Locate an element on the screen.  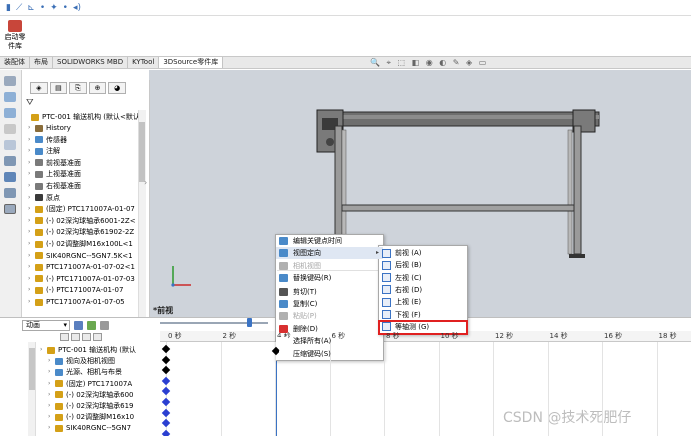
calculate-icon is located at coordinates (78, 325).